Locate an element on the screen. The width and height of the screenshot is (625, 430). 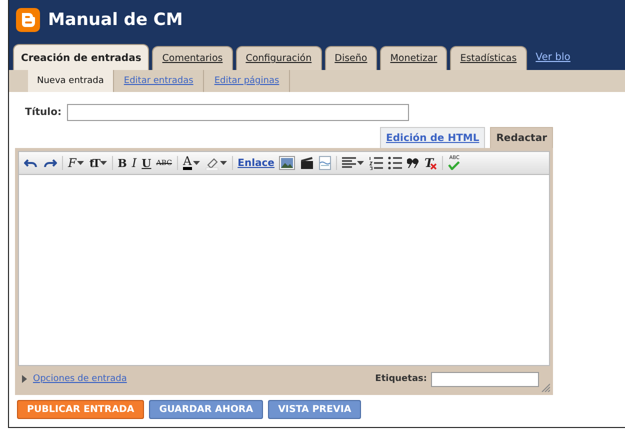
check-icon is located at coordinates (454, 165).